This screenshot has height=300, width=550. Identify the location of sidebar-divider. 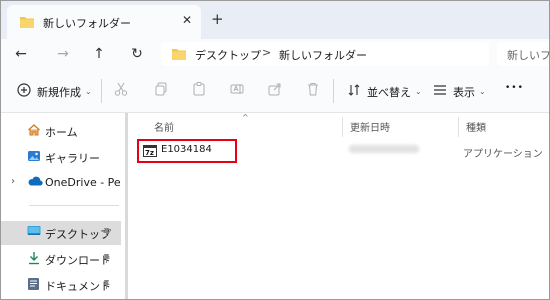
(74, 205).